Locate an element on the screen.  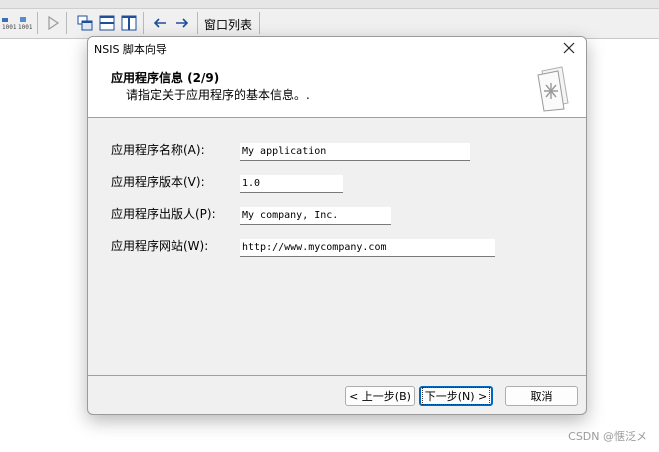
app-publisher-input is located at coordinates (315, 216).